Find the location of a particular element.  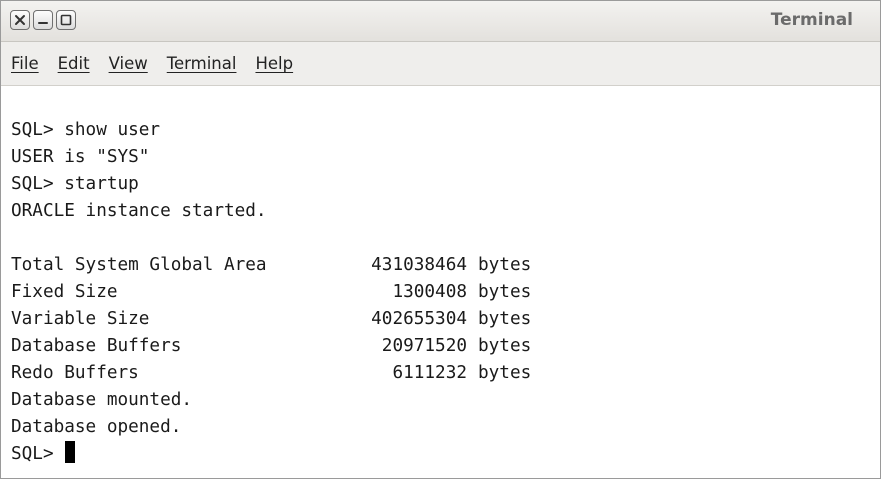

sga-row: Database Buffers 20971520 bytes is located at coordinates (445, 346).